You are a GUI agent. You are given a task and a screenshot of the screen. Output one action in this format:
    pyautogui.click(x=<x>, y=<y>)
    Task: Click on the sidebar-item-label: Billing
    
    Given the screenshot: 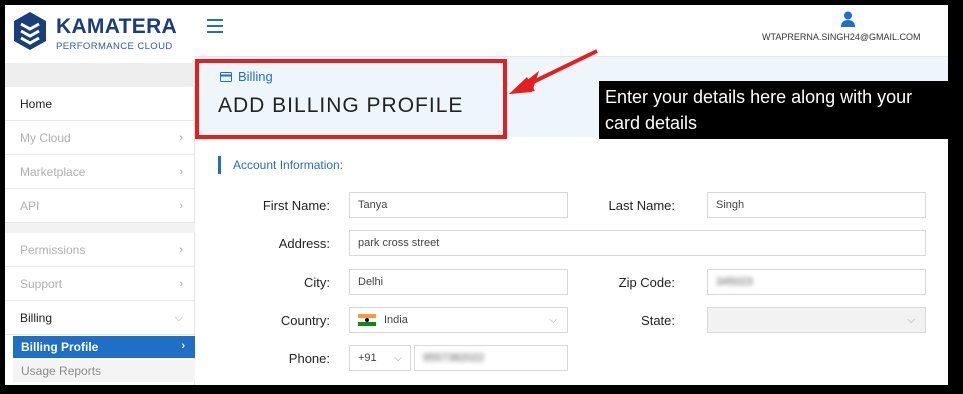 What is the action you would take?
    pyautogui.click(x=36, y=317)
    